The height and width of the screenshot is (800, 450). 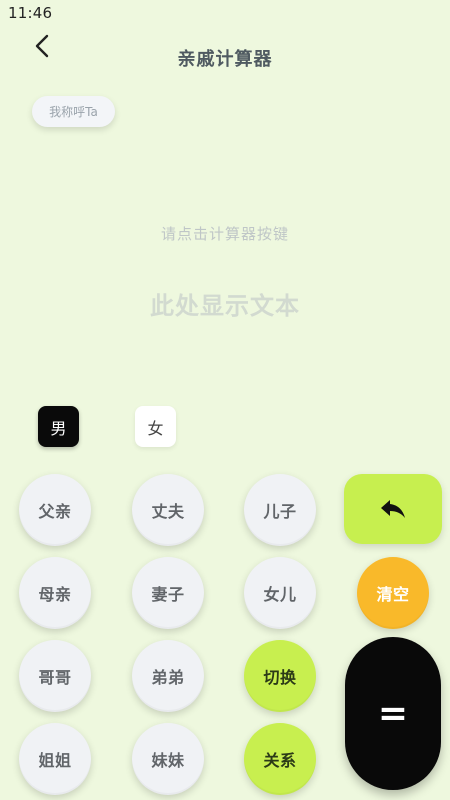 I want to click on backspace-button, so click(x=393, y=509).